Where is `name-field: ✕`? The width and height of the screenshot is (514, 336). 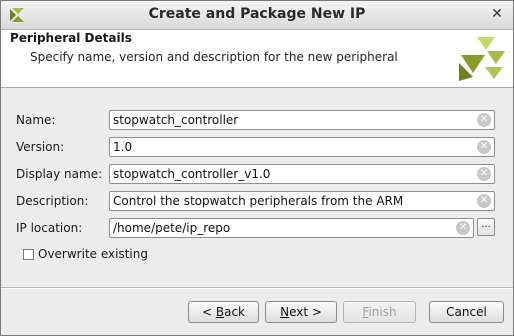 name-field: ✕ is located at coordinates (302, 120).